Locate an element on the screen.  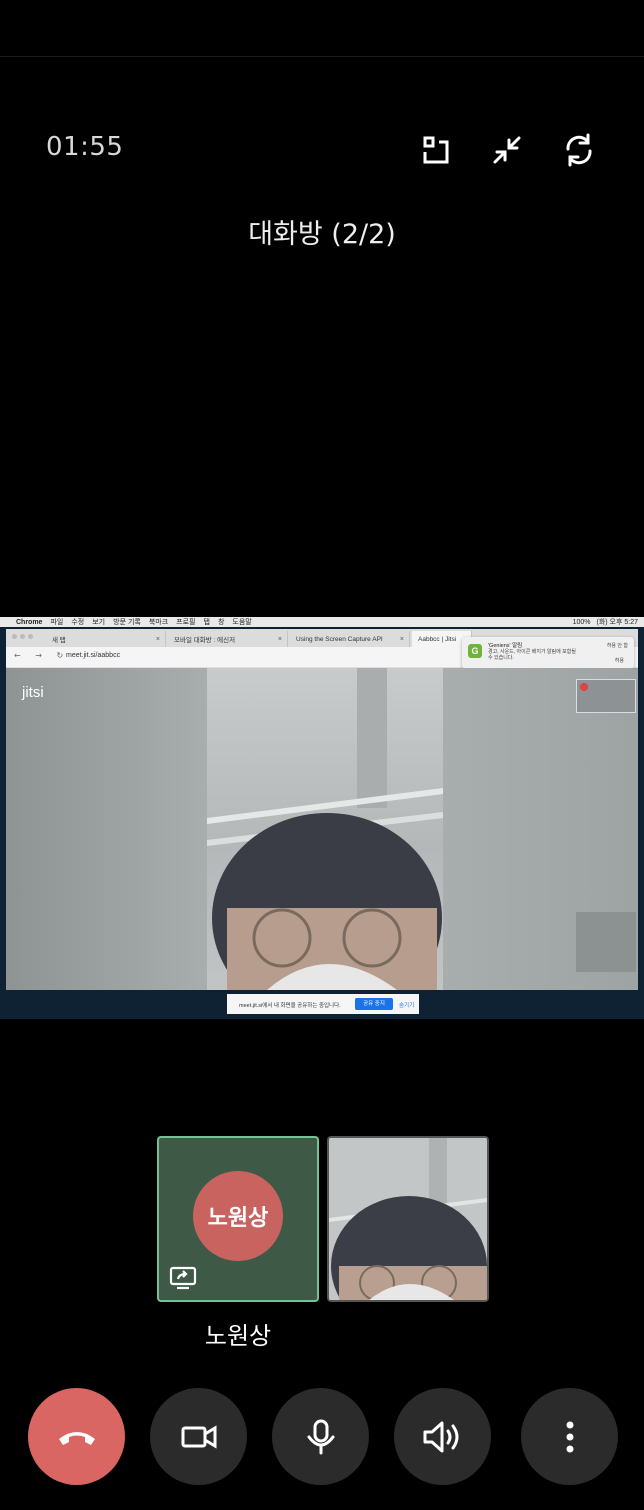
hide-share-bar-link: 숨기기 is located at coordinates (407, 1006).